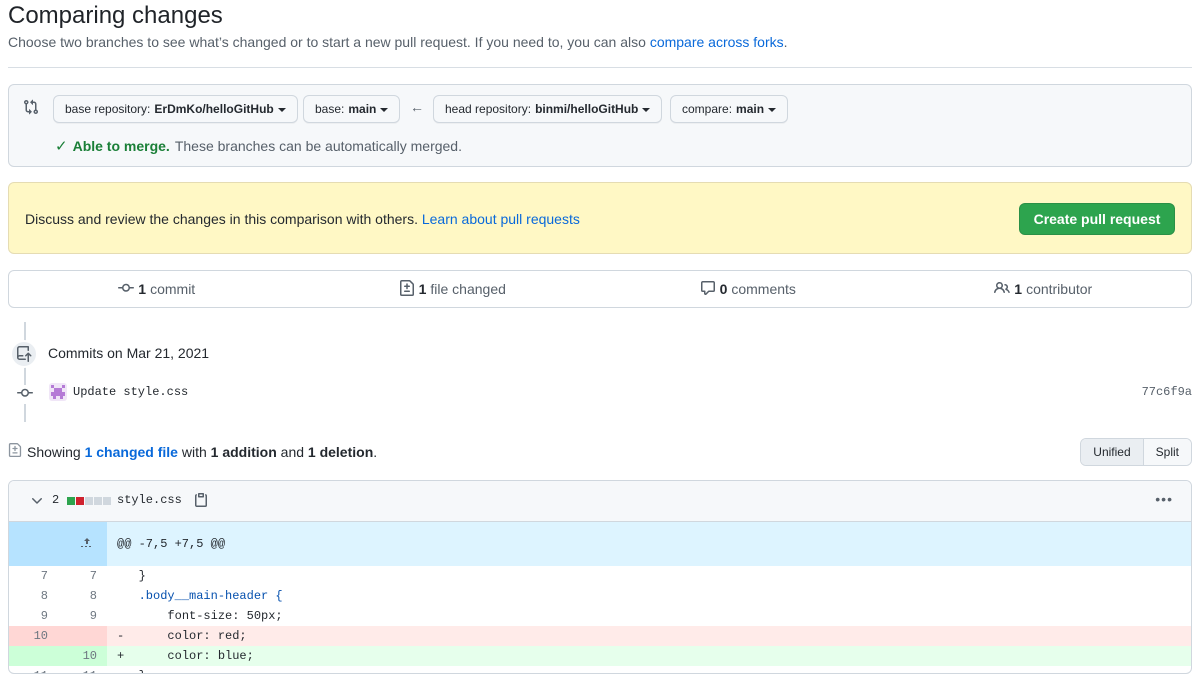 The image size is (1200, 684). I want to click on expand-up-icon, so click(58, 544).